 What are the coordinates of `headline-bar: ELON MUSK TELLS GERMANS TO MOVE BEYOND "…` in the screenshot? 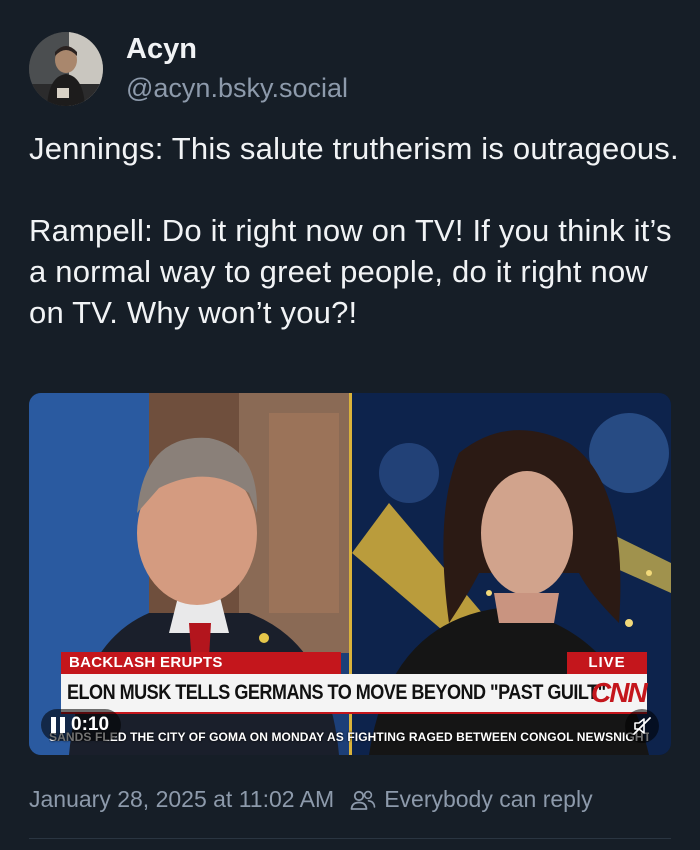 It's located at (354, 694).